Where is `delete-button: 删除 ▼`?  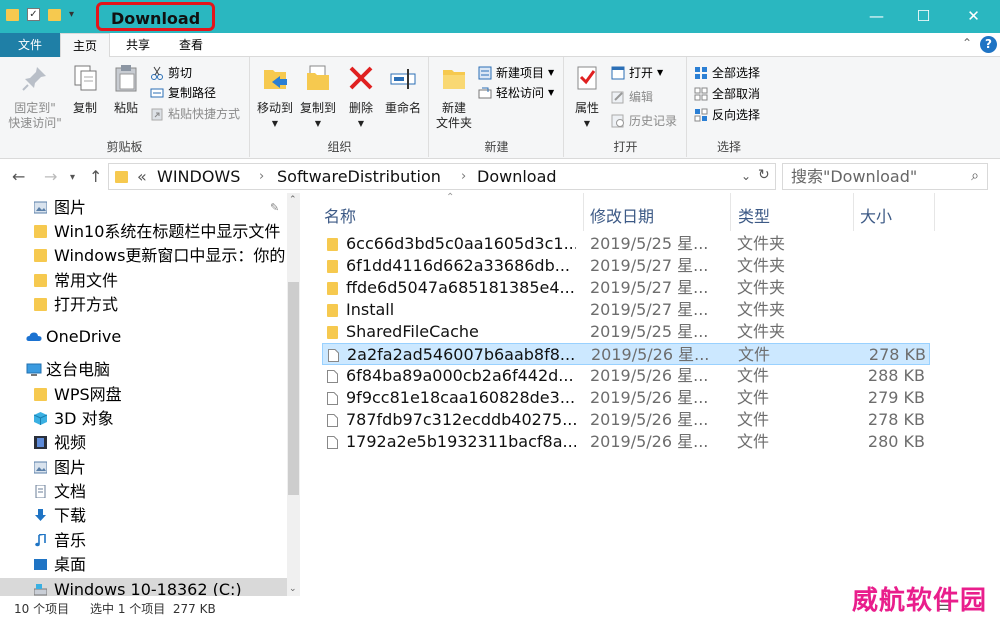 delete-button: 删除 ▼ is located at coordinates (361, 96).